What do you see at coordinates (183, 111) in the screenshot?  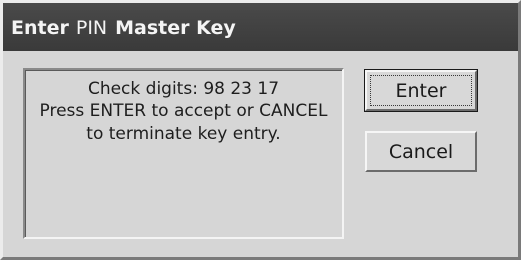 I see `instruction-text-line-1: Press ENTER to accept or CANCEL` at bounding box center [183, 111].